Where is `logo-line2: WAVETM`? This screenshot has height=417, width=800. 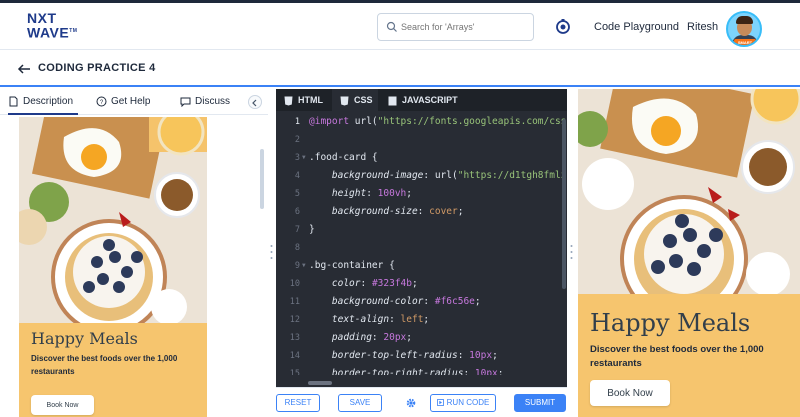 logo-line2: WAVETM is located at coordinates (52, 32).